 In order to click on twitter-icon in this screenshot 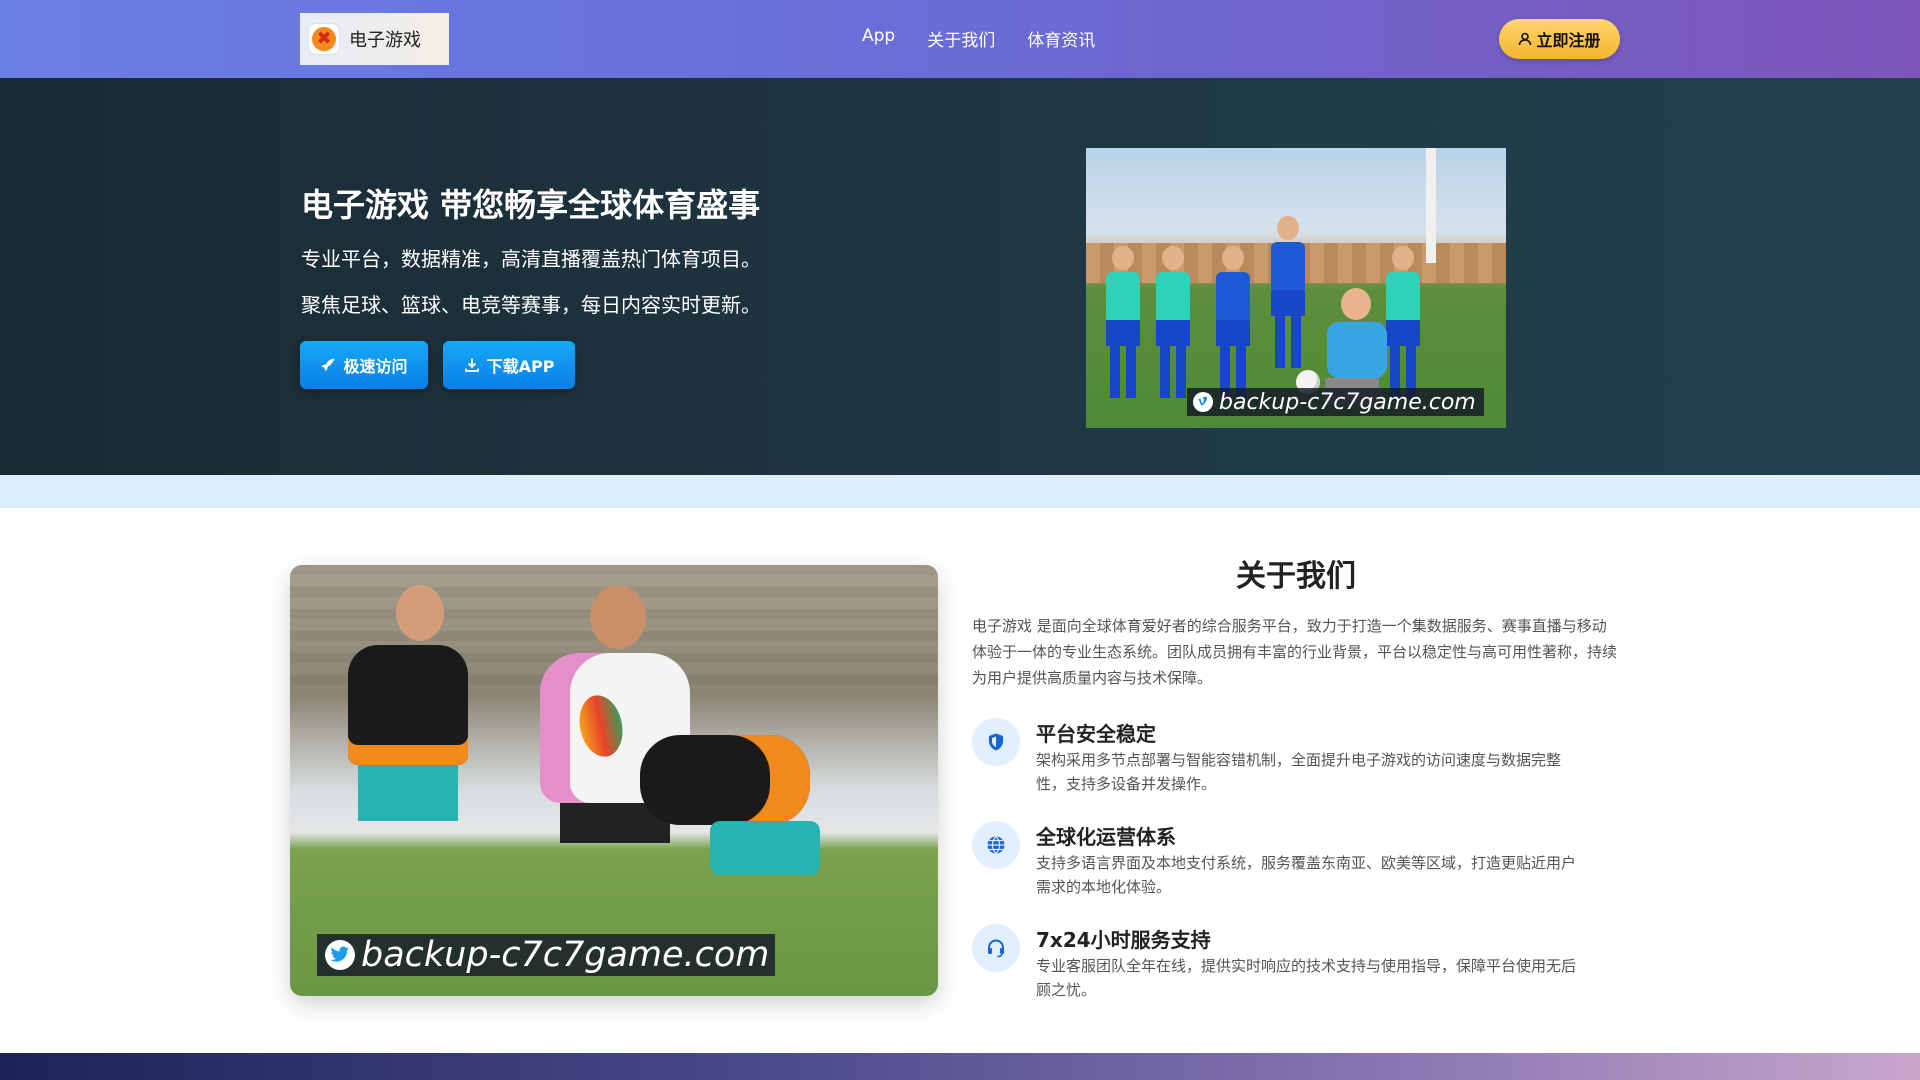, I will do `click(340, 955)`.